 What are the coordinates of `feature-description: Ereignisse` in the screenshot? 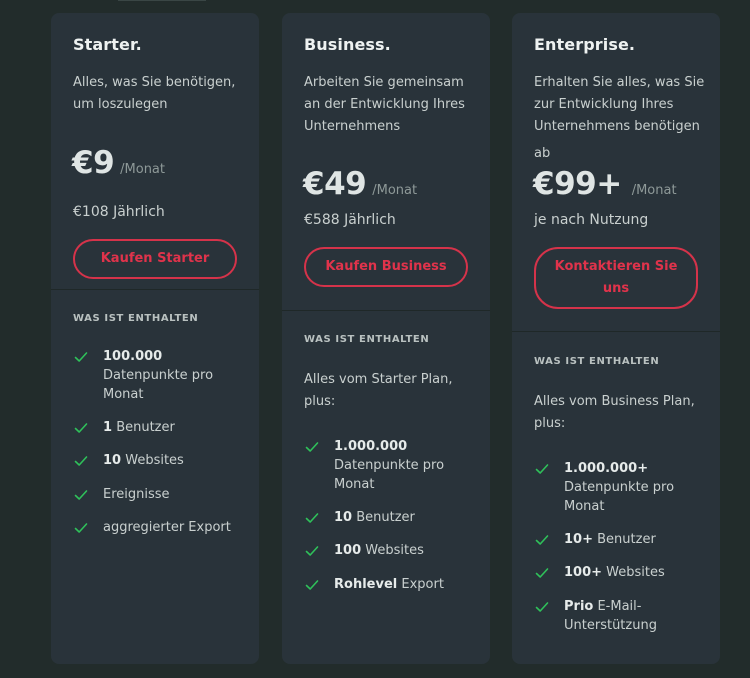 It's located at (136, 494).